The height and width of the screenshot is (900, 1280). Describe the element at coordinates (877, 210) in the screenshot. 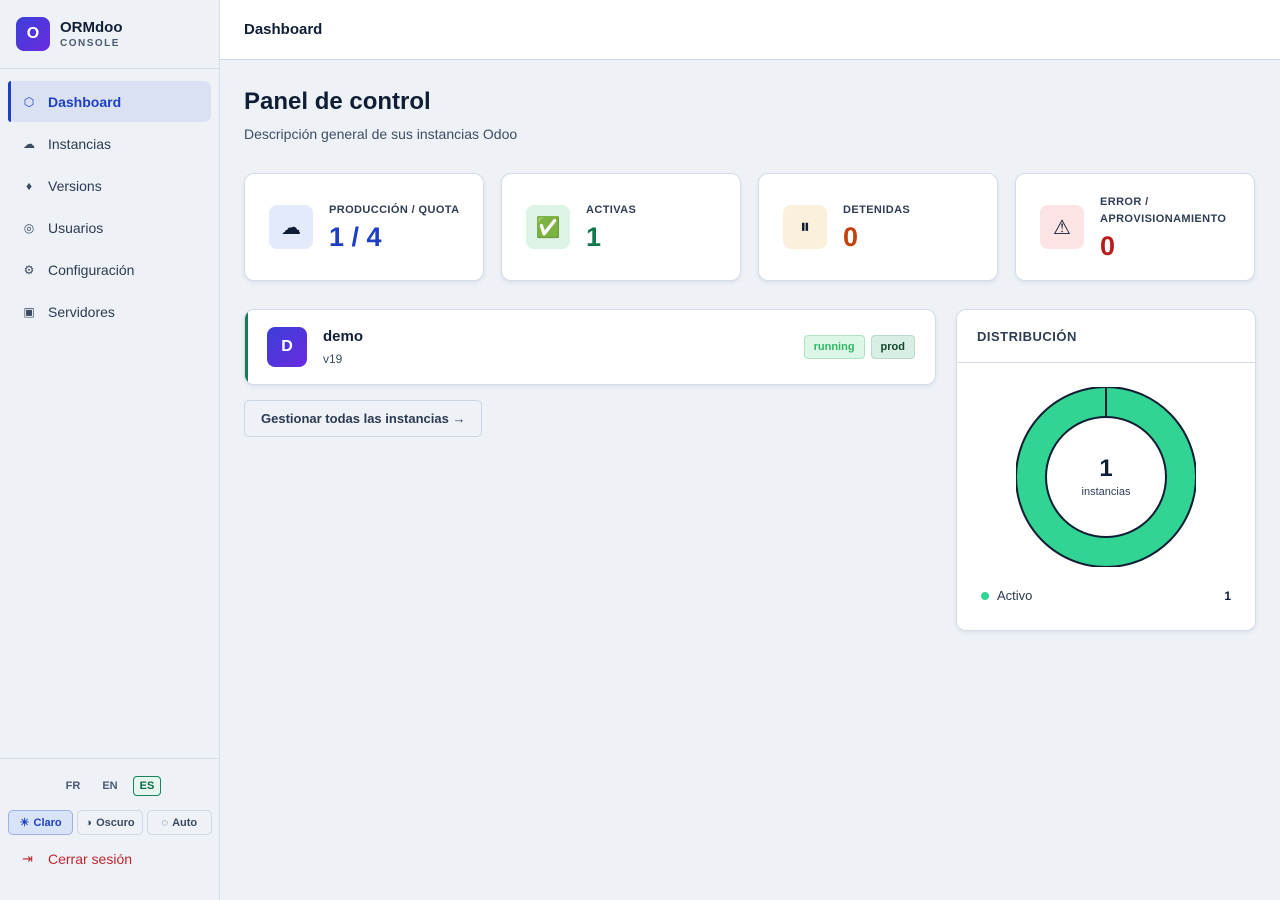

I see `stat-label: DETENIDAS` at that location.